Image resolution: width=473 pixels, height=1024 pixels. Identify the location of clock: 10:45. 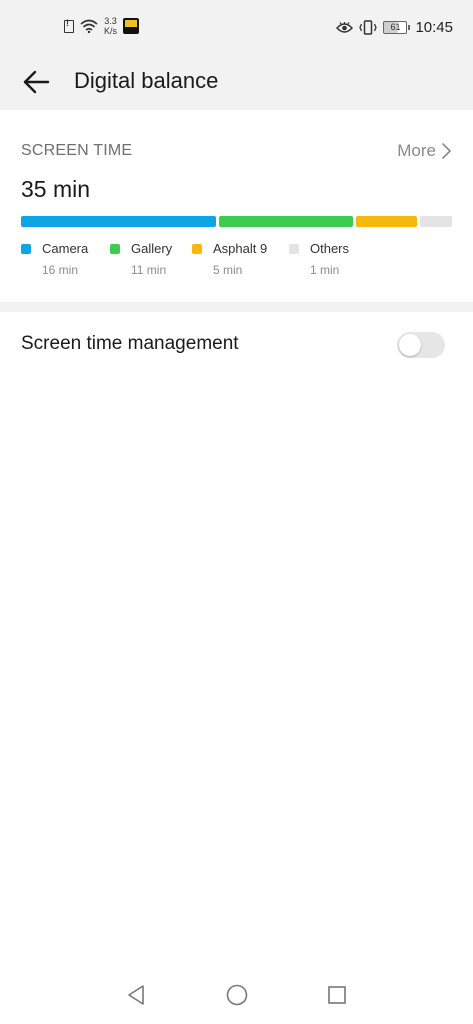
(434, 27).